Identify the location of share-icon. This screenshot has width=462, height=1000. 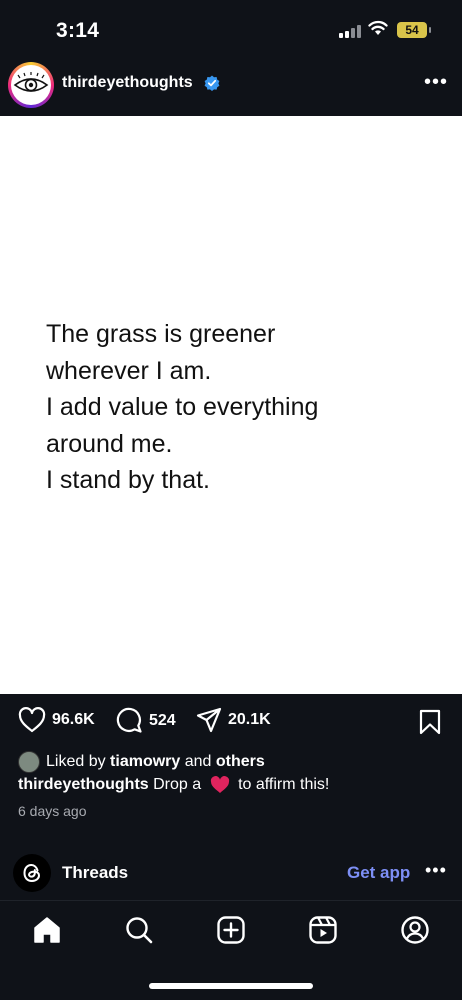
(209, 720).